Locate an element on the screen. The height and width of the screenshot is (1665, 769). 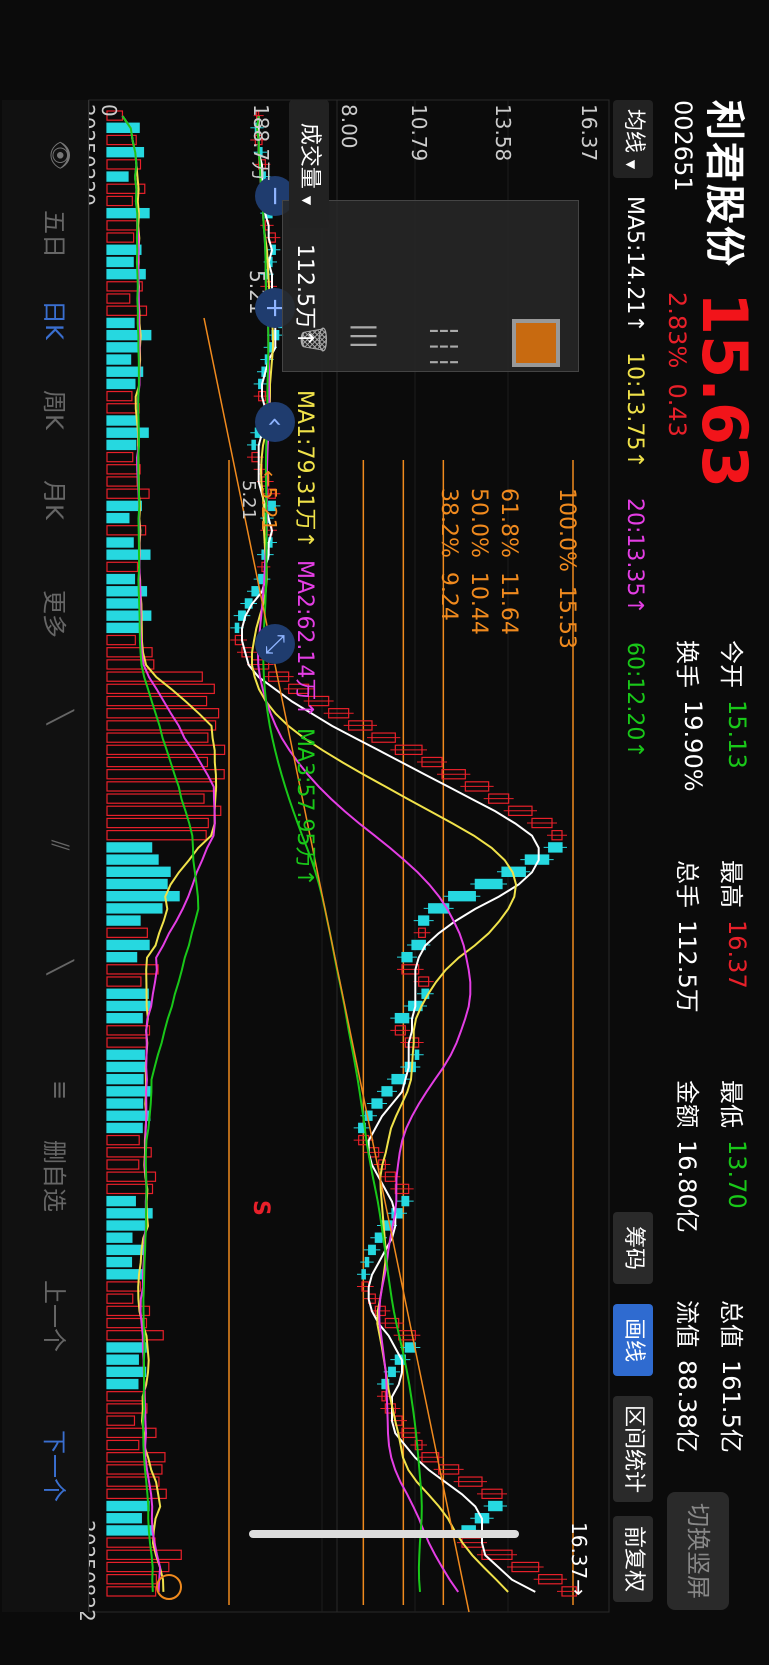
volume-selector-label: 成交量 is located at coordinates (309, 155).